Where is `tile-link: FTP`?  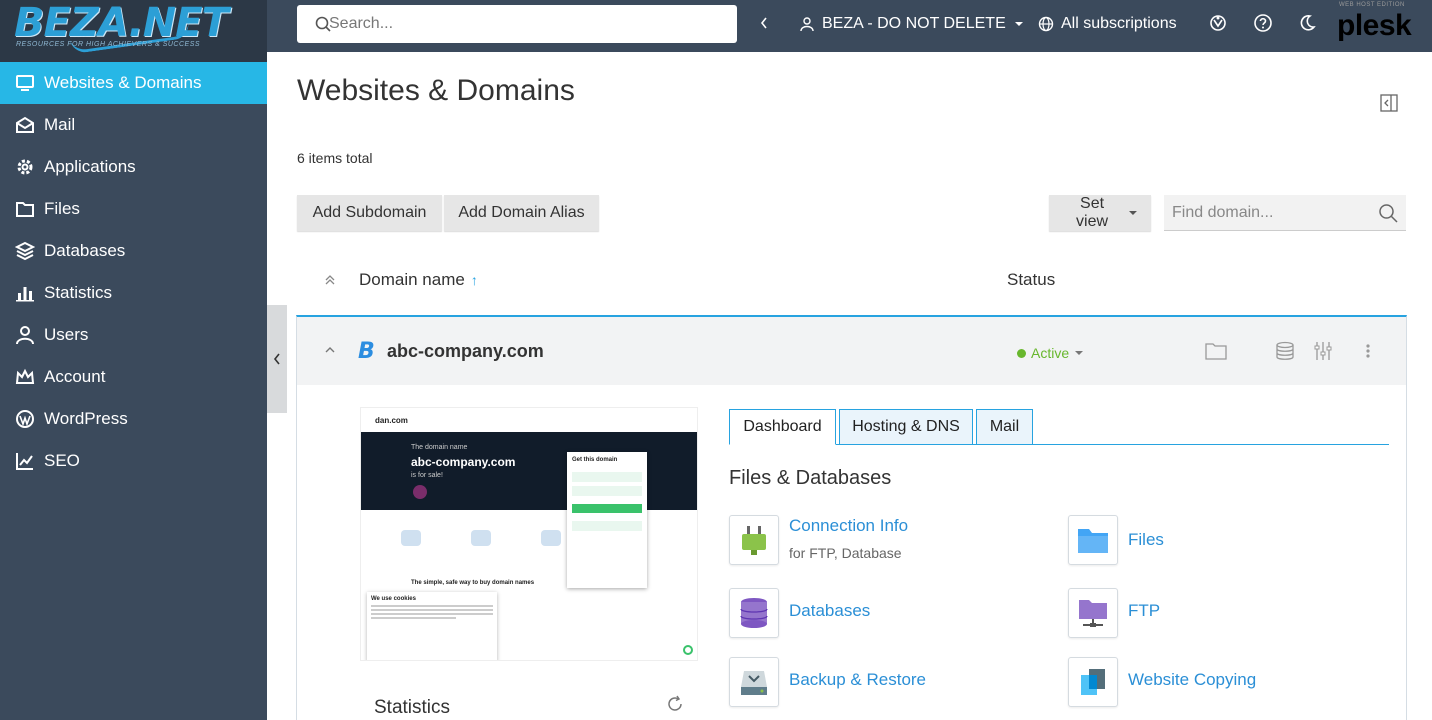
tile-link: FTP is located at coordinates (1144, 611).